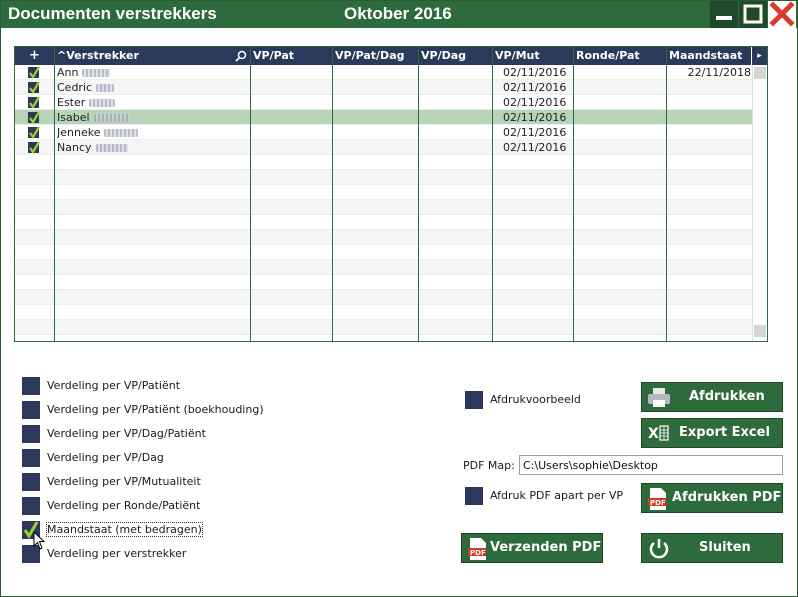 Image resolution: width=798 pixels, height=597 pixels. I want to click on printer-icon, so click(659, 397).